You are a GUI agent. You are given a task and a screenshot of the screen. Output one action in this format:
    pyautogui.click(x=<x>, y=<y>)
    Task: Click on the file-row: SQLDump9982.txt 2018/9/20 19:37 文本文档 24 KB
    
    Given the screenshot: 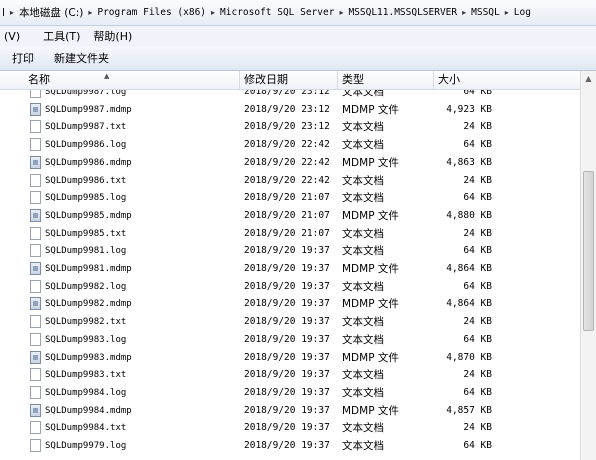 What is the action you would take?
    pyautogui.click(x=290, y=322)
    